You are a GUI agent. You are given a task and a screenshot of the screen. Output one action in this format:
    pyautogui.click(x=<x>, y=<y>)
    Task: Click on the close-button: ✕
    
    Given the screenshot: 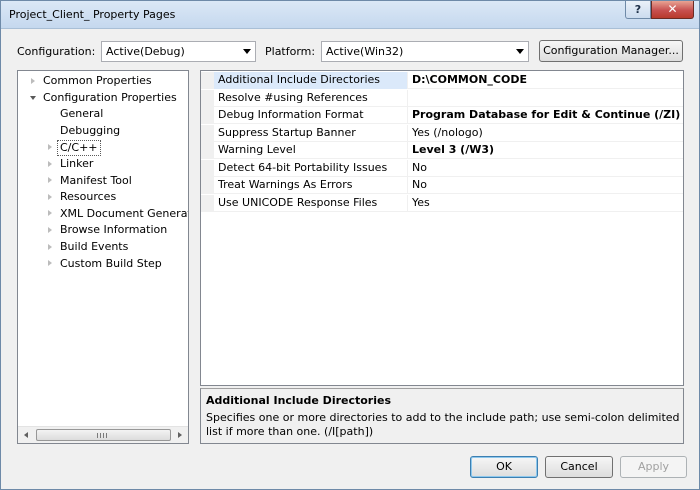 What is the action you would take?
    pyautogui.click(x=672, y=10)
    